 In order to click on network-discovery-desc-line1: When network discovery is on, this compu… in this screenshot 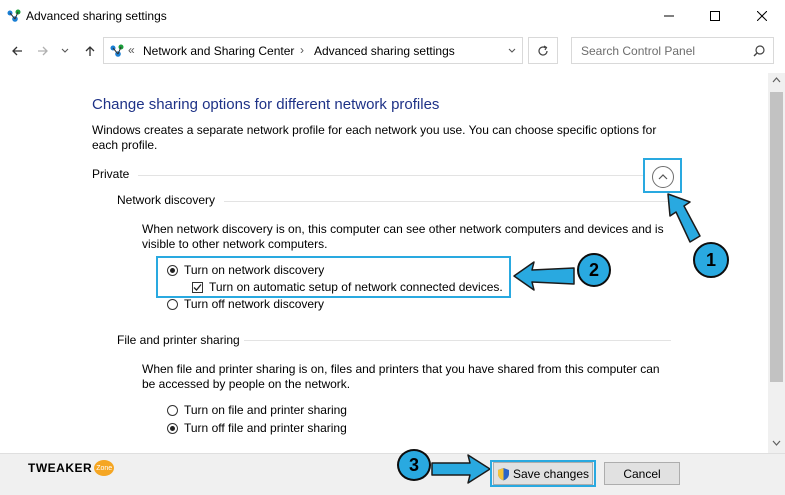, I will do `click(403, 229)`.